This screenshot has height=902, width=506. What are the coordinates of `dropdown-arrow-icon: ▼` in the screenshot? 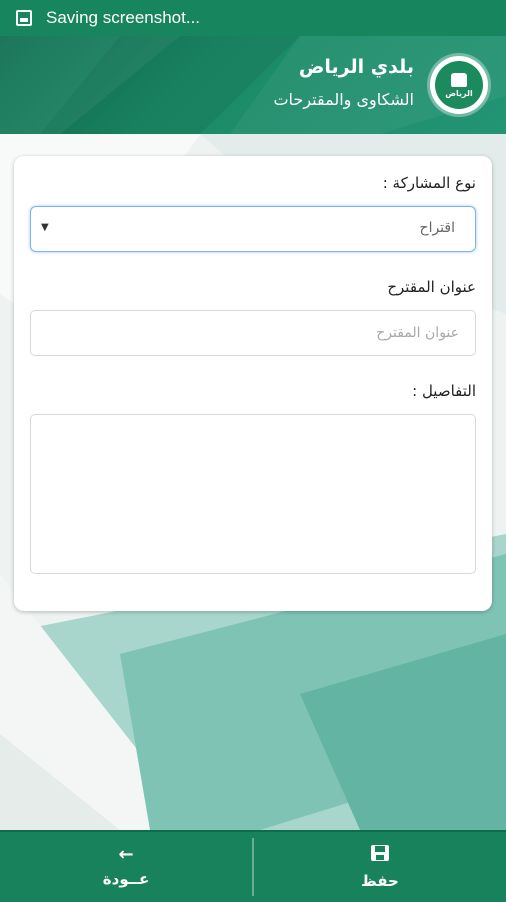 It's located at (45, 227).